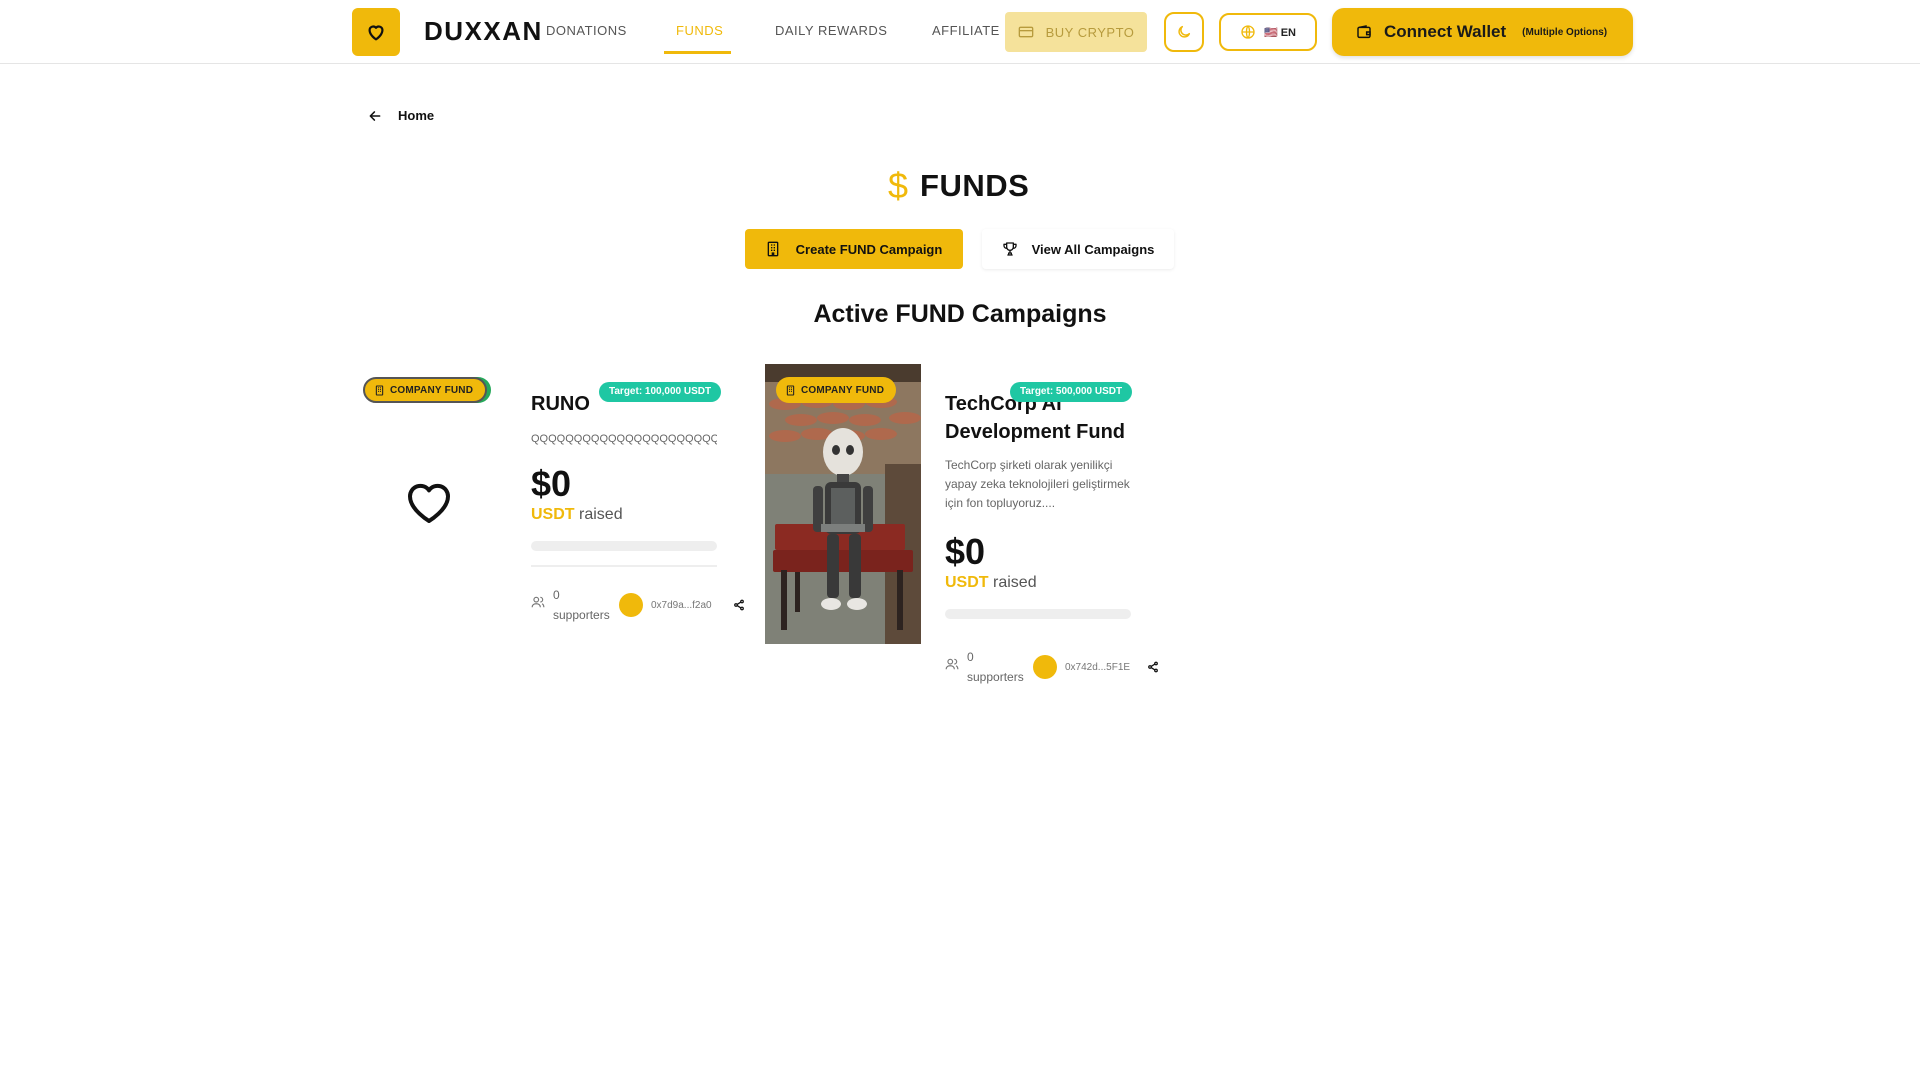  Describe the element at coordinates (831, 31) in the screenshot. I see `nav-daily-rewards: DAILY REWARDS` at that location.